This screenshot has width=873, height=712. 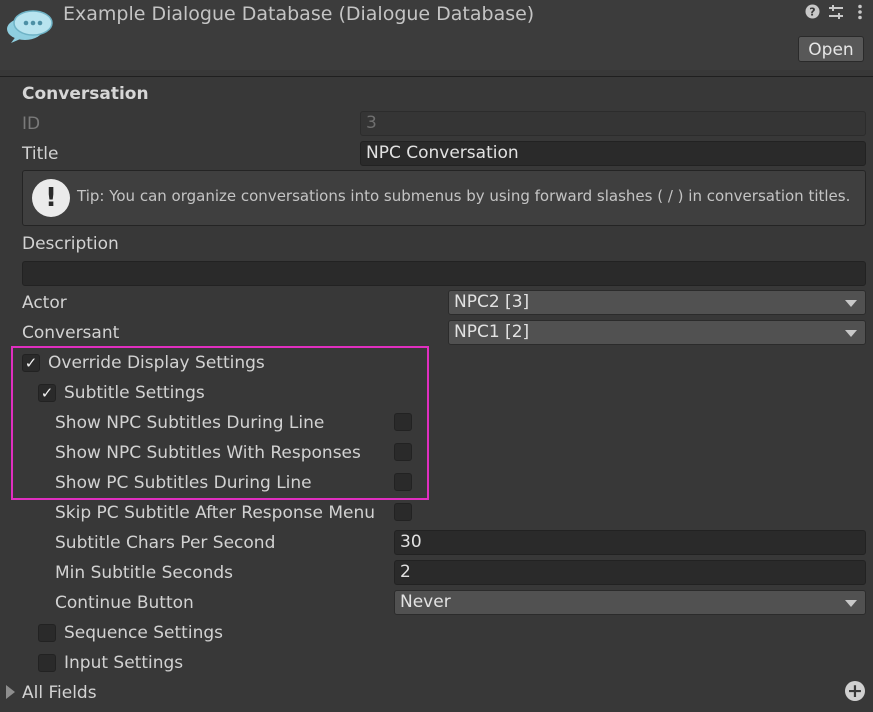 What do you see at coordinates (657, 302) in the screenshot?
I see `actor-dropdown: NPC2 [3]` at bounding box center [657, 302].